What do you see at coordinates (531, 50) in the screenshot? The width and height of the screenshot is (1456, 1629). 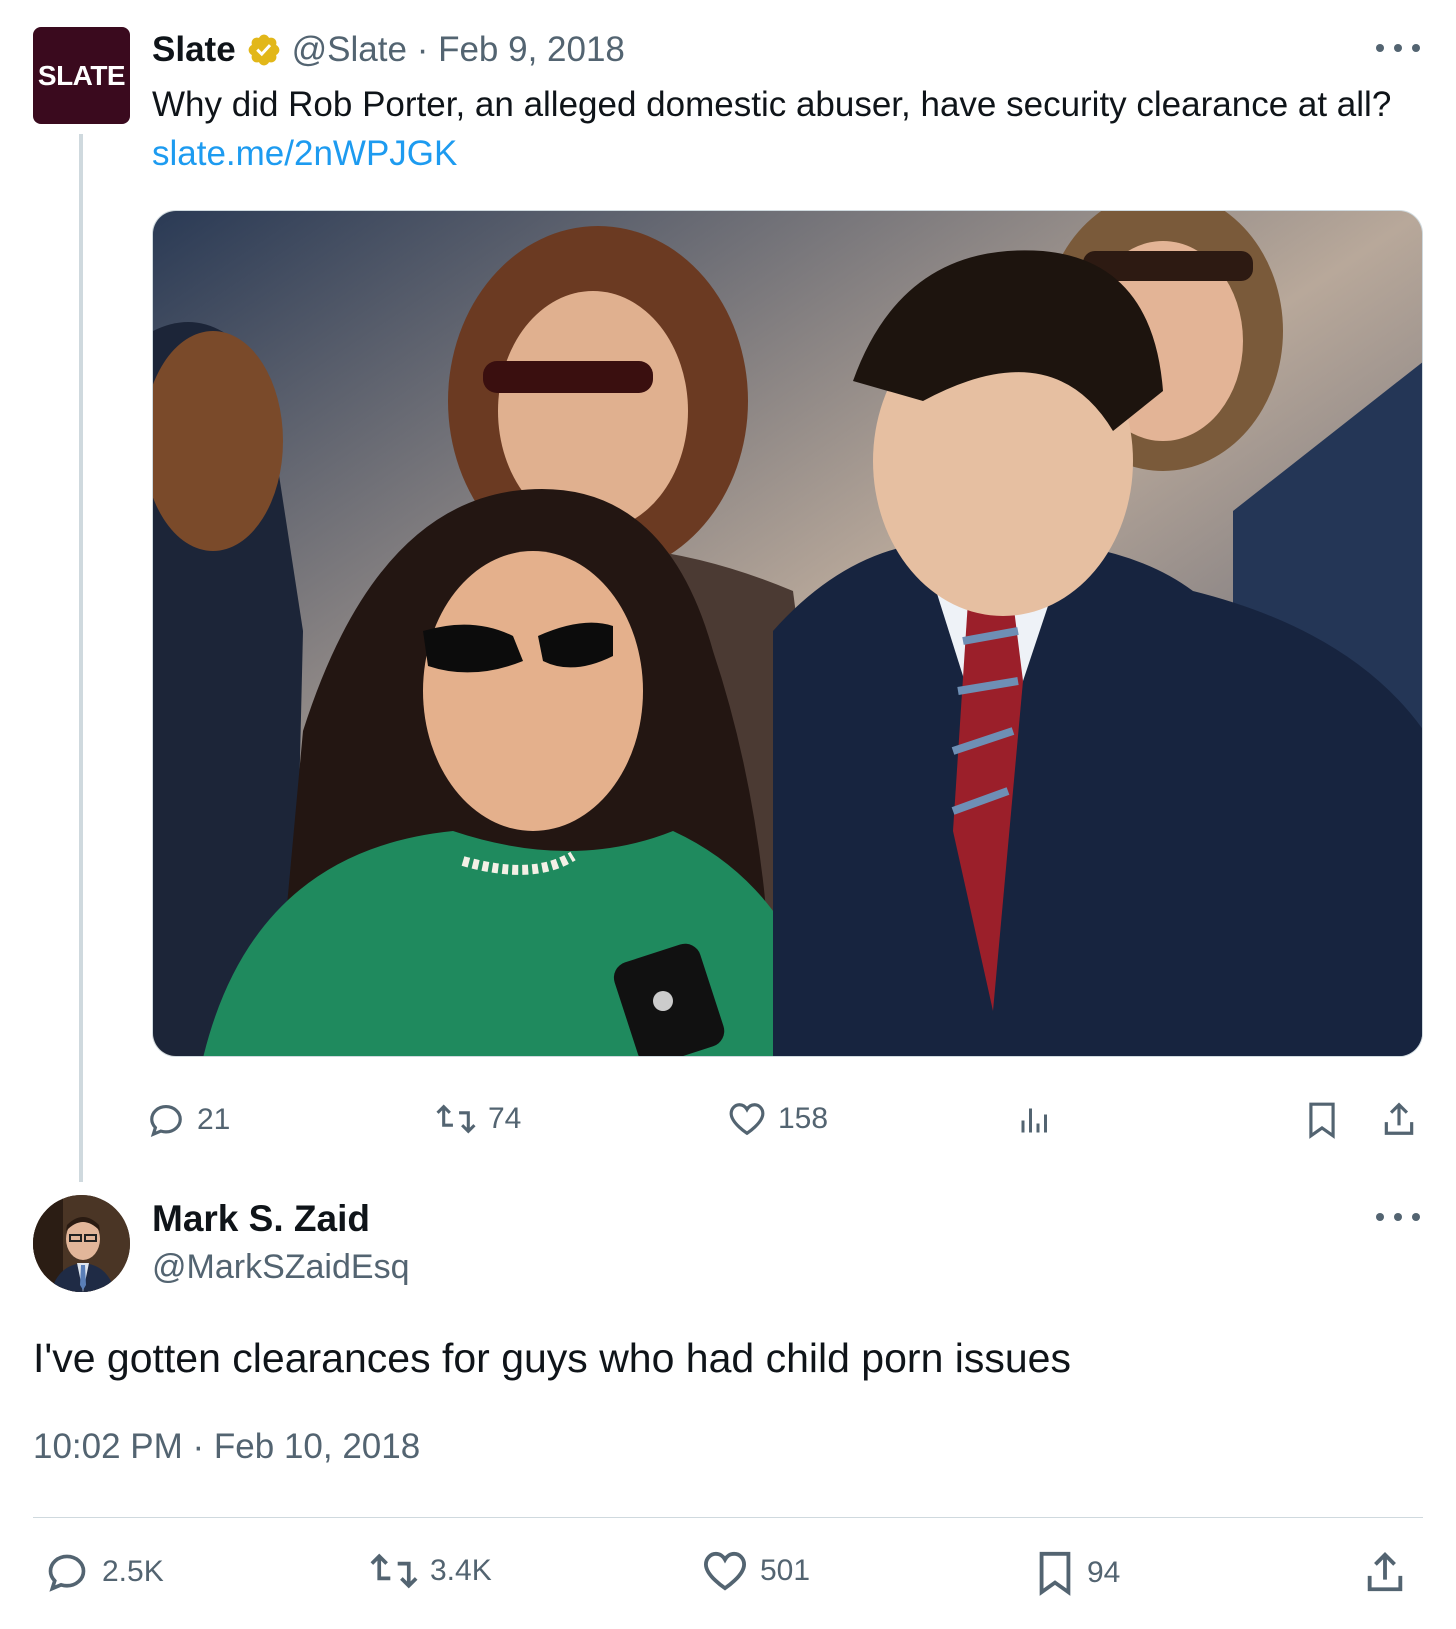 I see `tweet-date: Feb 9, 2018` at bounding box center [531, 50].